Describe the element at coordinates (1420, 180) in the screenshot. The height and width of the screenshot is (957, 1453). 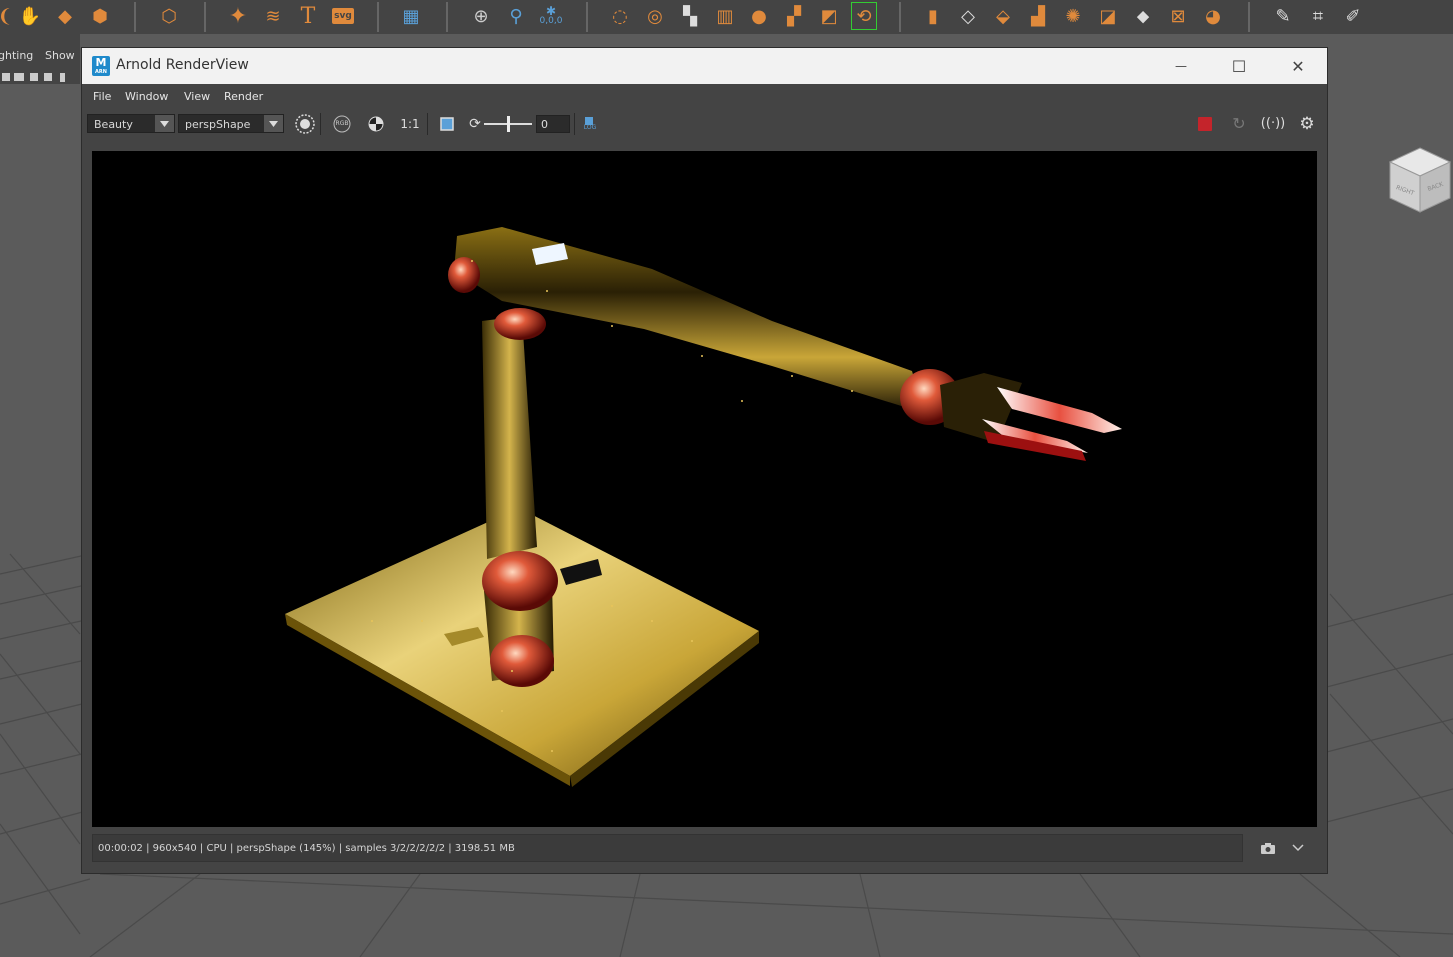
I see `viewcube: RIGHT BACK` at that location.